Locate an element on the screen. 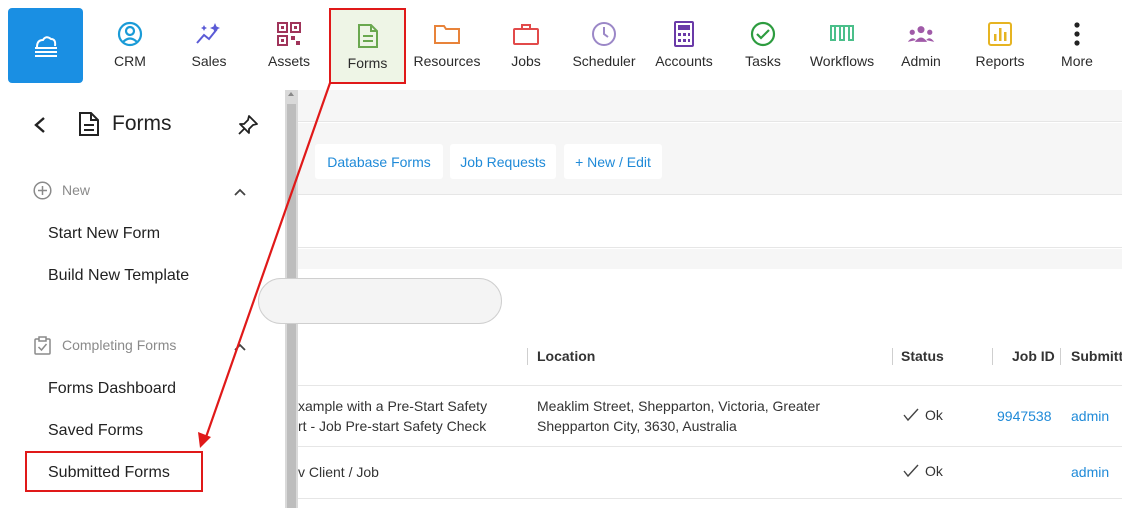 The width and height of the screenshot is (1122, 508). clock-icon is located at coordinates (604, 34).